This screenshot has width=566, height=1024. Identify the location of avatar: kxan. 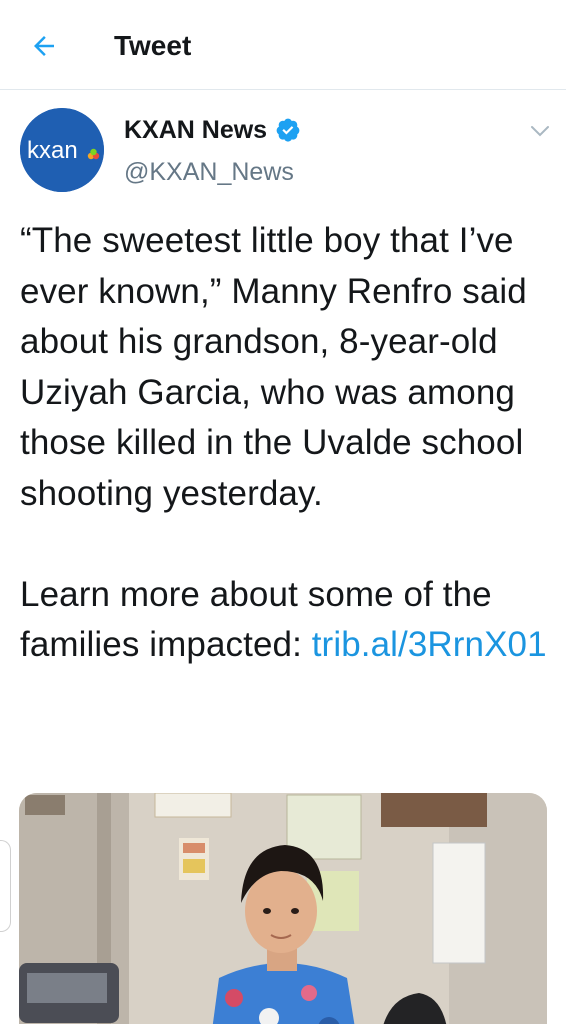
(62, 150).